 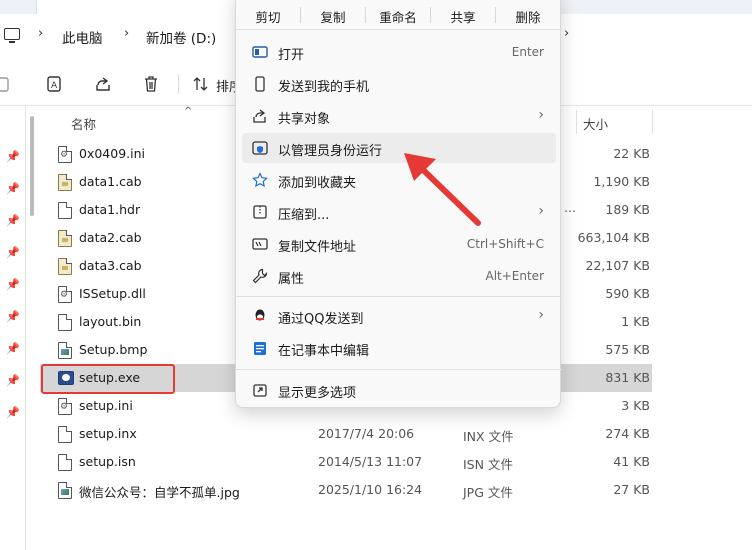 What do you see at coordinates (635, 321) in the screenshot?
I see `file-size: 1 KB` at bounding box center [635, 321].